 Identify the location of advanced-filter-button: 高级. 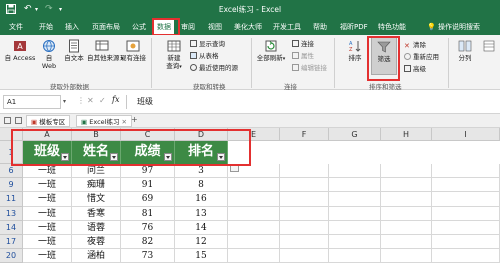
(415, 69).